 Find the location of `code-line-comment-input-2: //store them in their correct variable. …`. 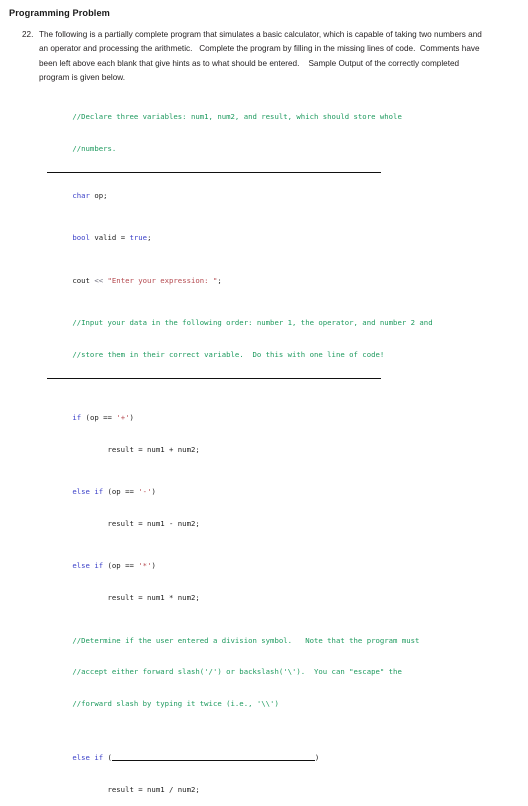

code-line-comment-input-2: //store them in their correct variable. … is located at coordinates (283, 355).